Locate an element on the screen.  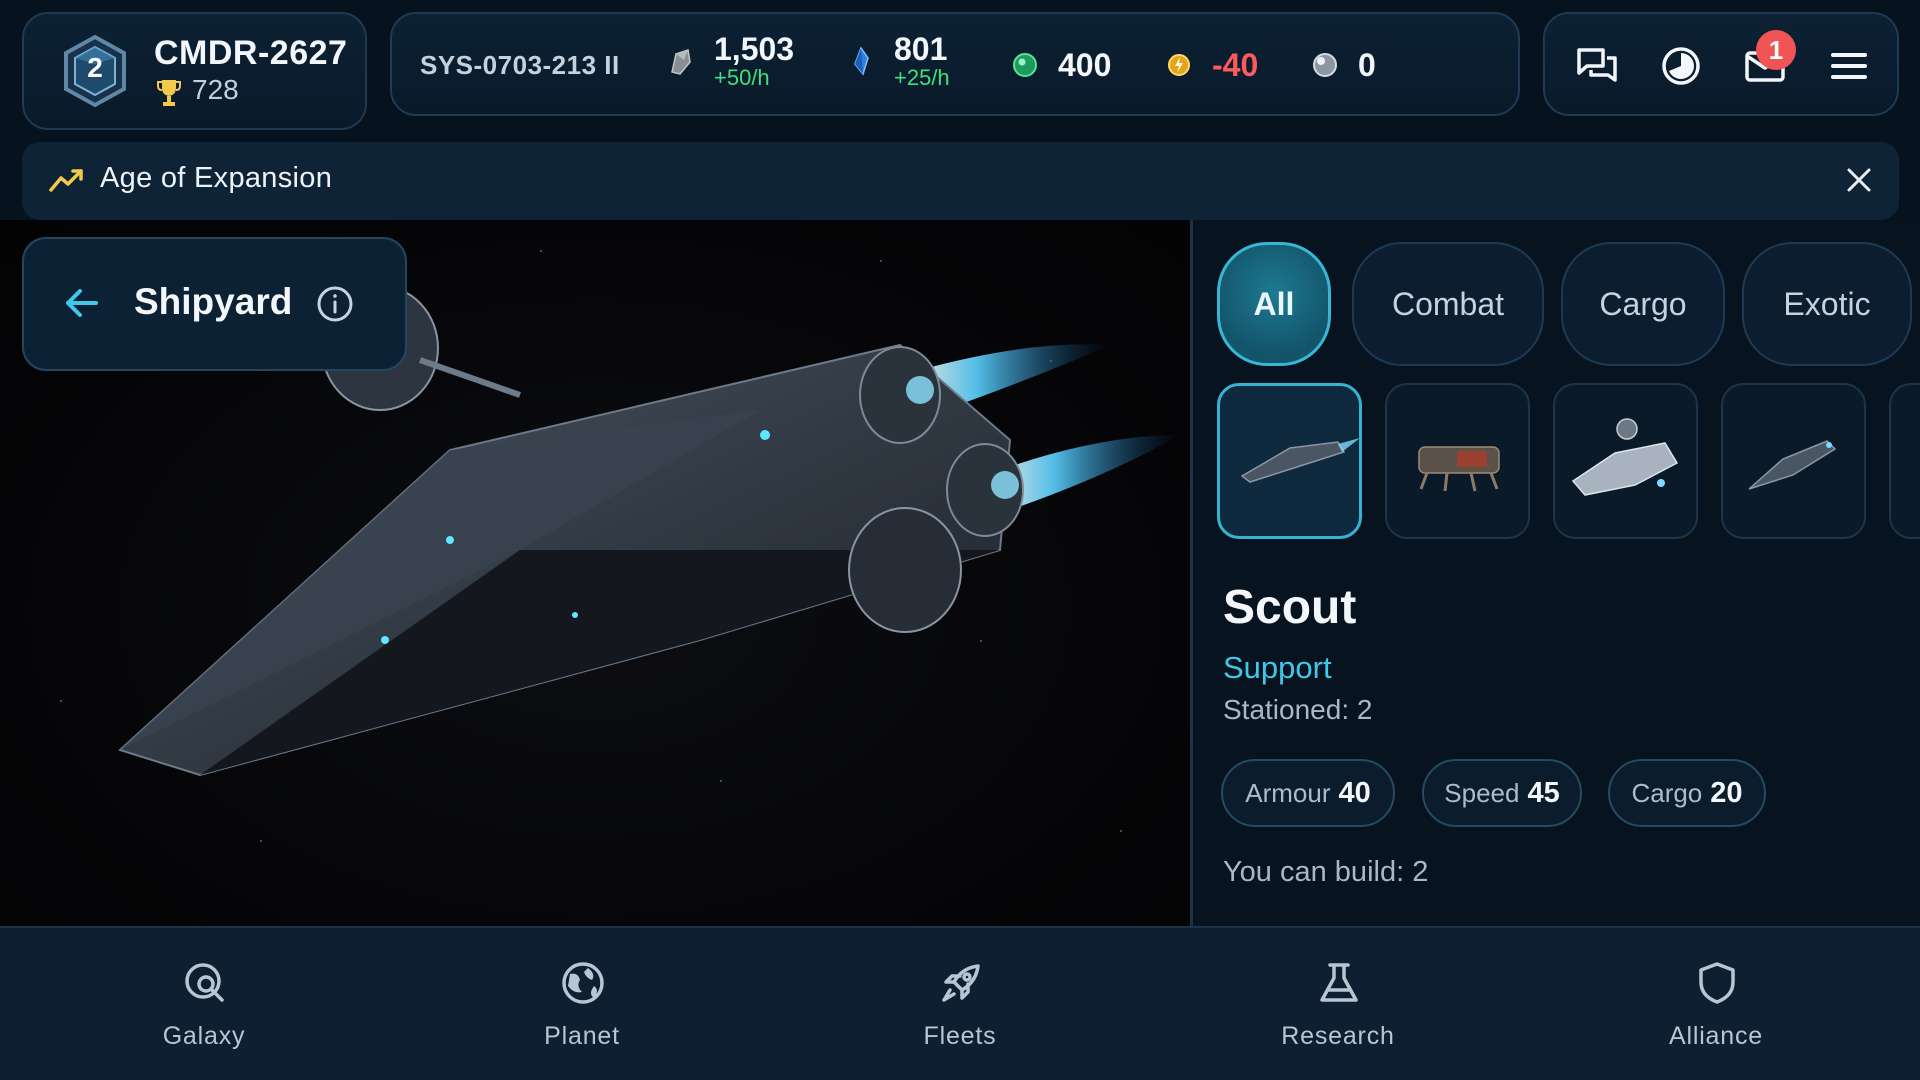
chat-icon is located at coordinates (1597, 65).